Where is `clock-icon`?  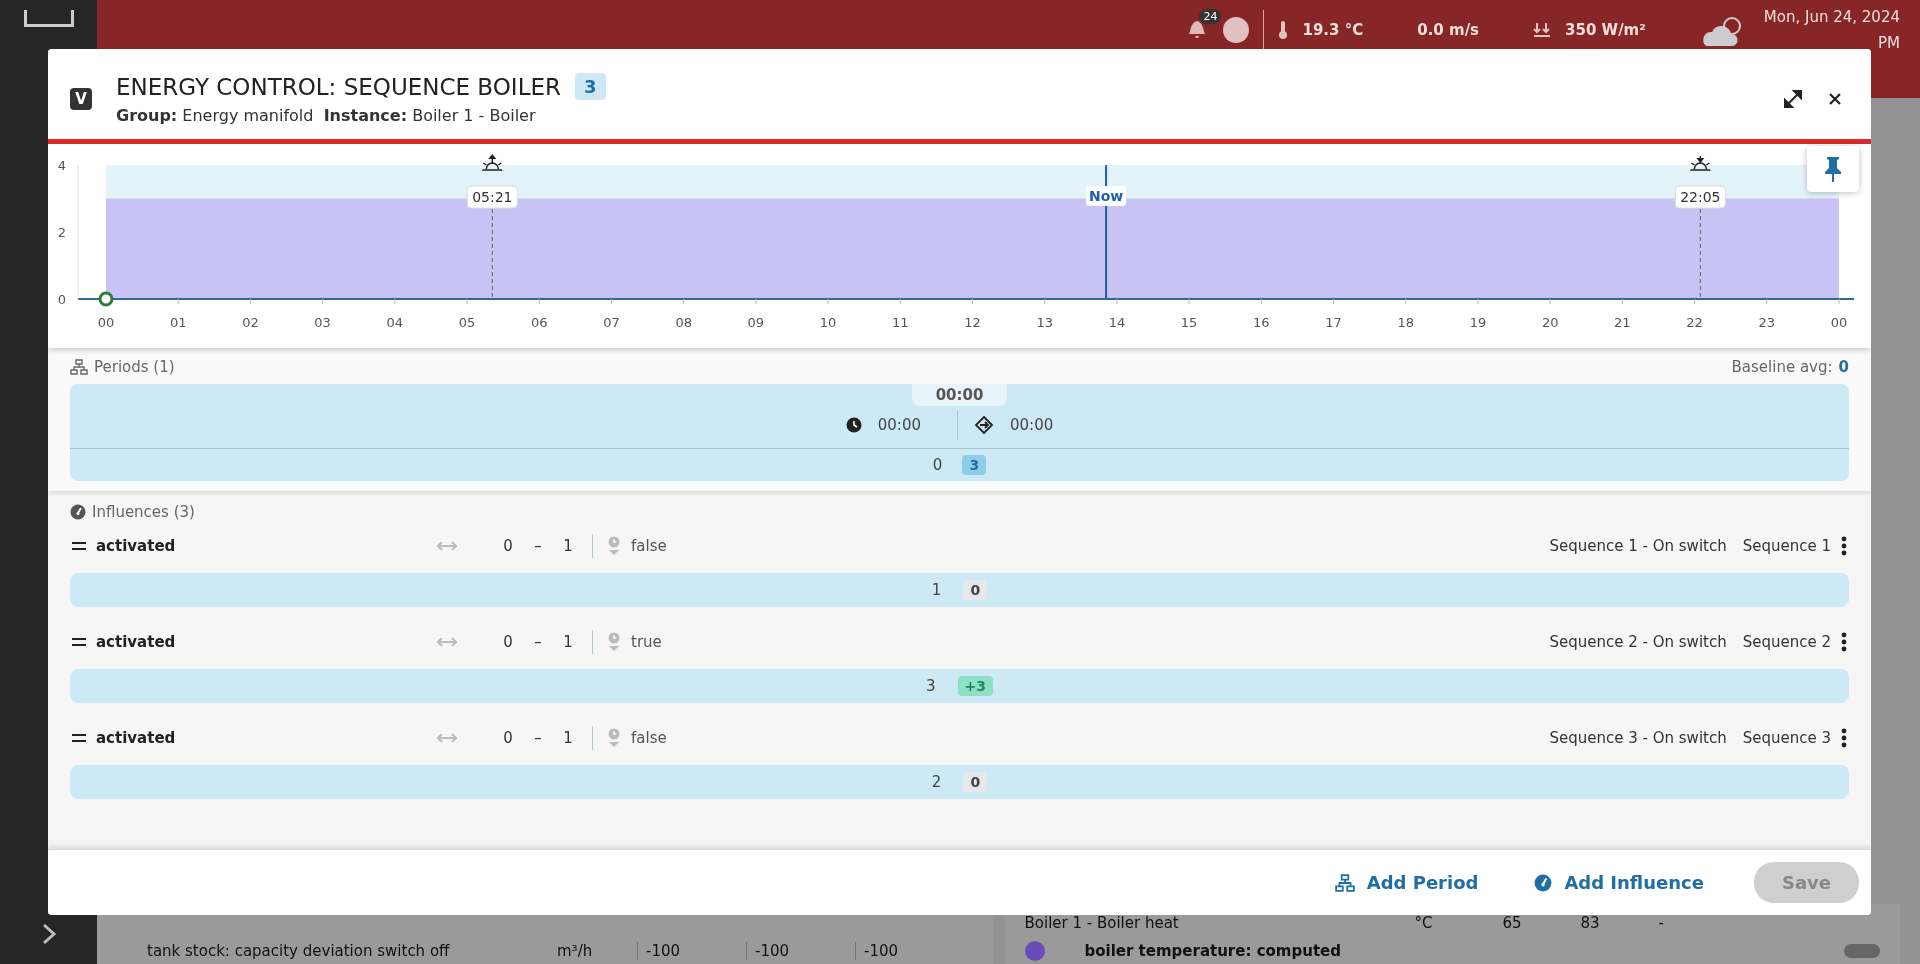
clock-icon is located at coordinates (853, 425).